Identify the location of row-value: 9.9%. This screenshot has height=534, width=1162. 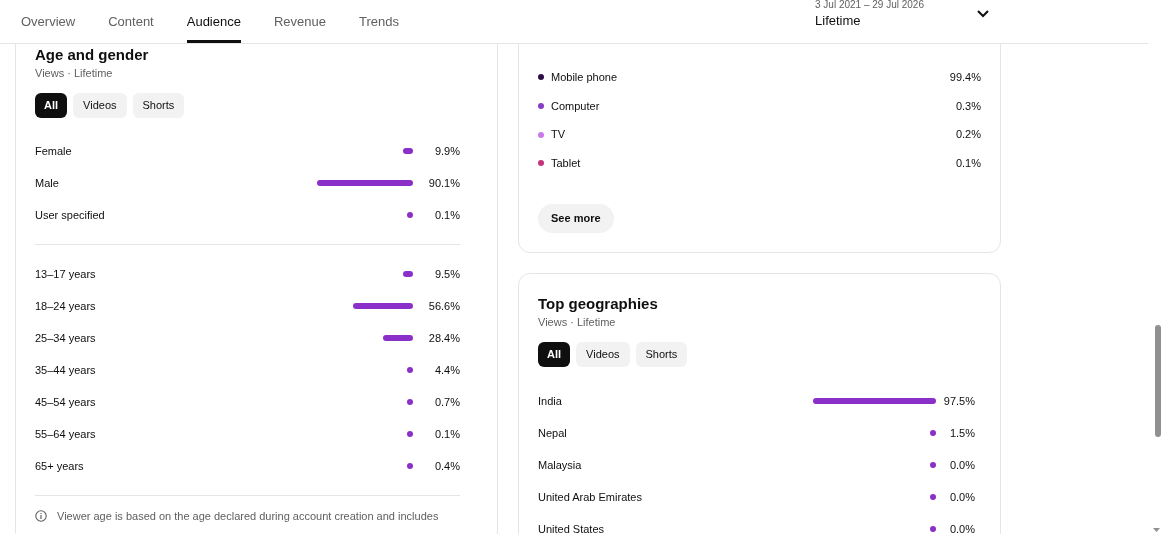
(446, 151).